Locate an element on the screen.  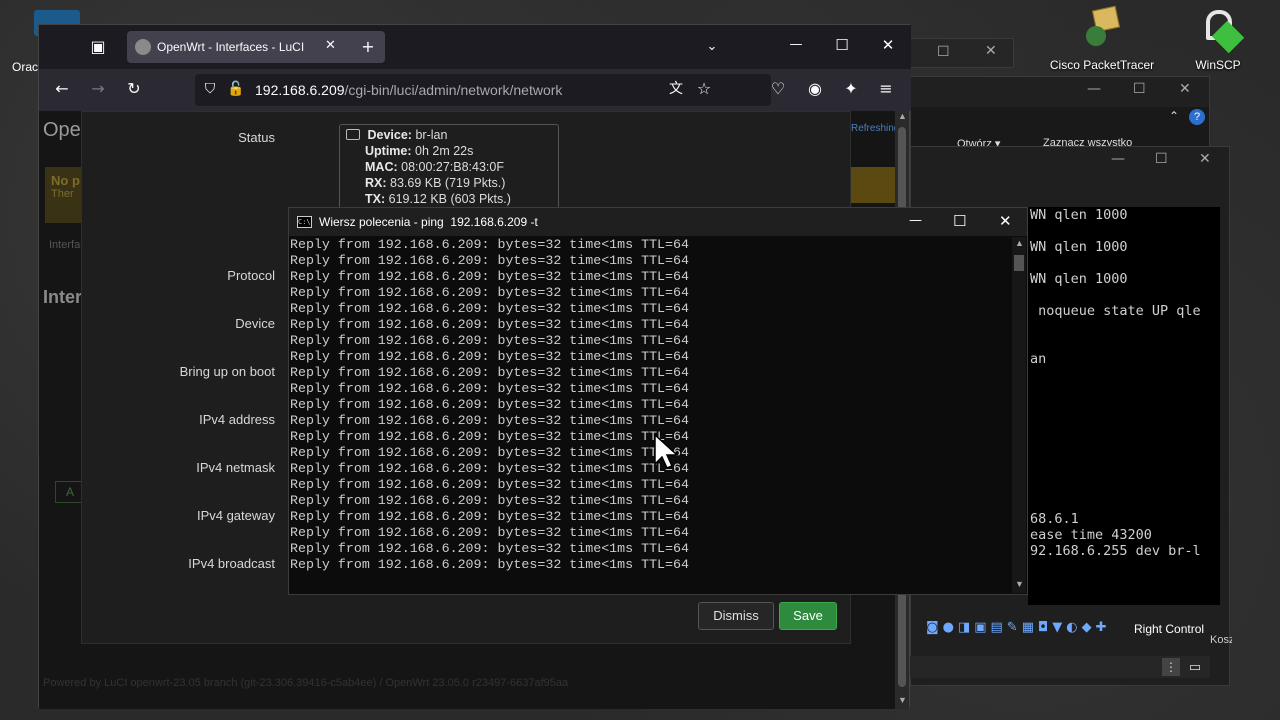
breadcrumb: Interfa is located at coordinates (64, 245).